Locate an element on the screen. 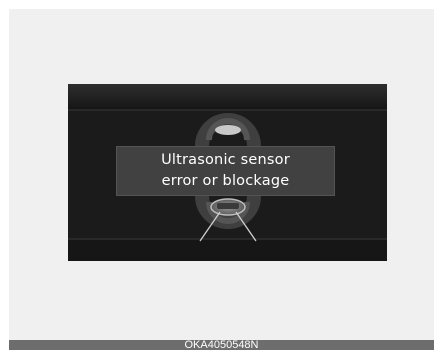 This screenshot has width=444, height=350. figure-caption-bar: OKA4050548N is located at coordinates (221, 345).